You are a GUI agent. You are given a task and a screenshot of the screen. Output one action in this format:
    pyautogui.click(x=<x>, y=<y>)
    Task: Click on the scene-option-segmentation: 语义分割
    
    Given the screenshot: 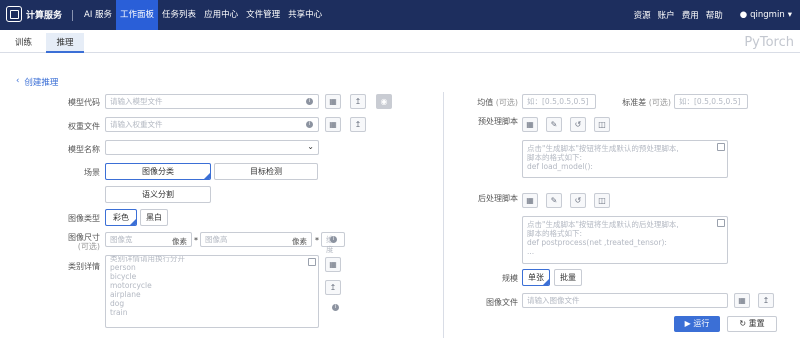 What is the action you would take?
    pyautogui.click(x=158, y=194)
    